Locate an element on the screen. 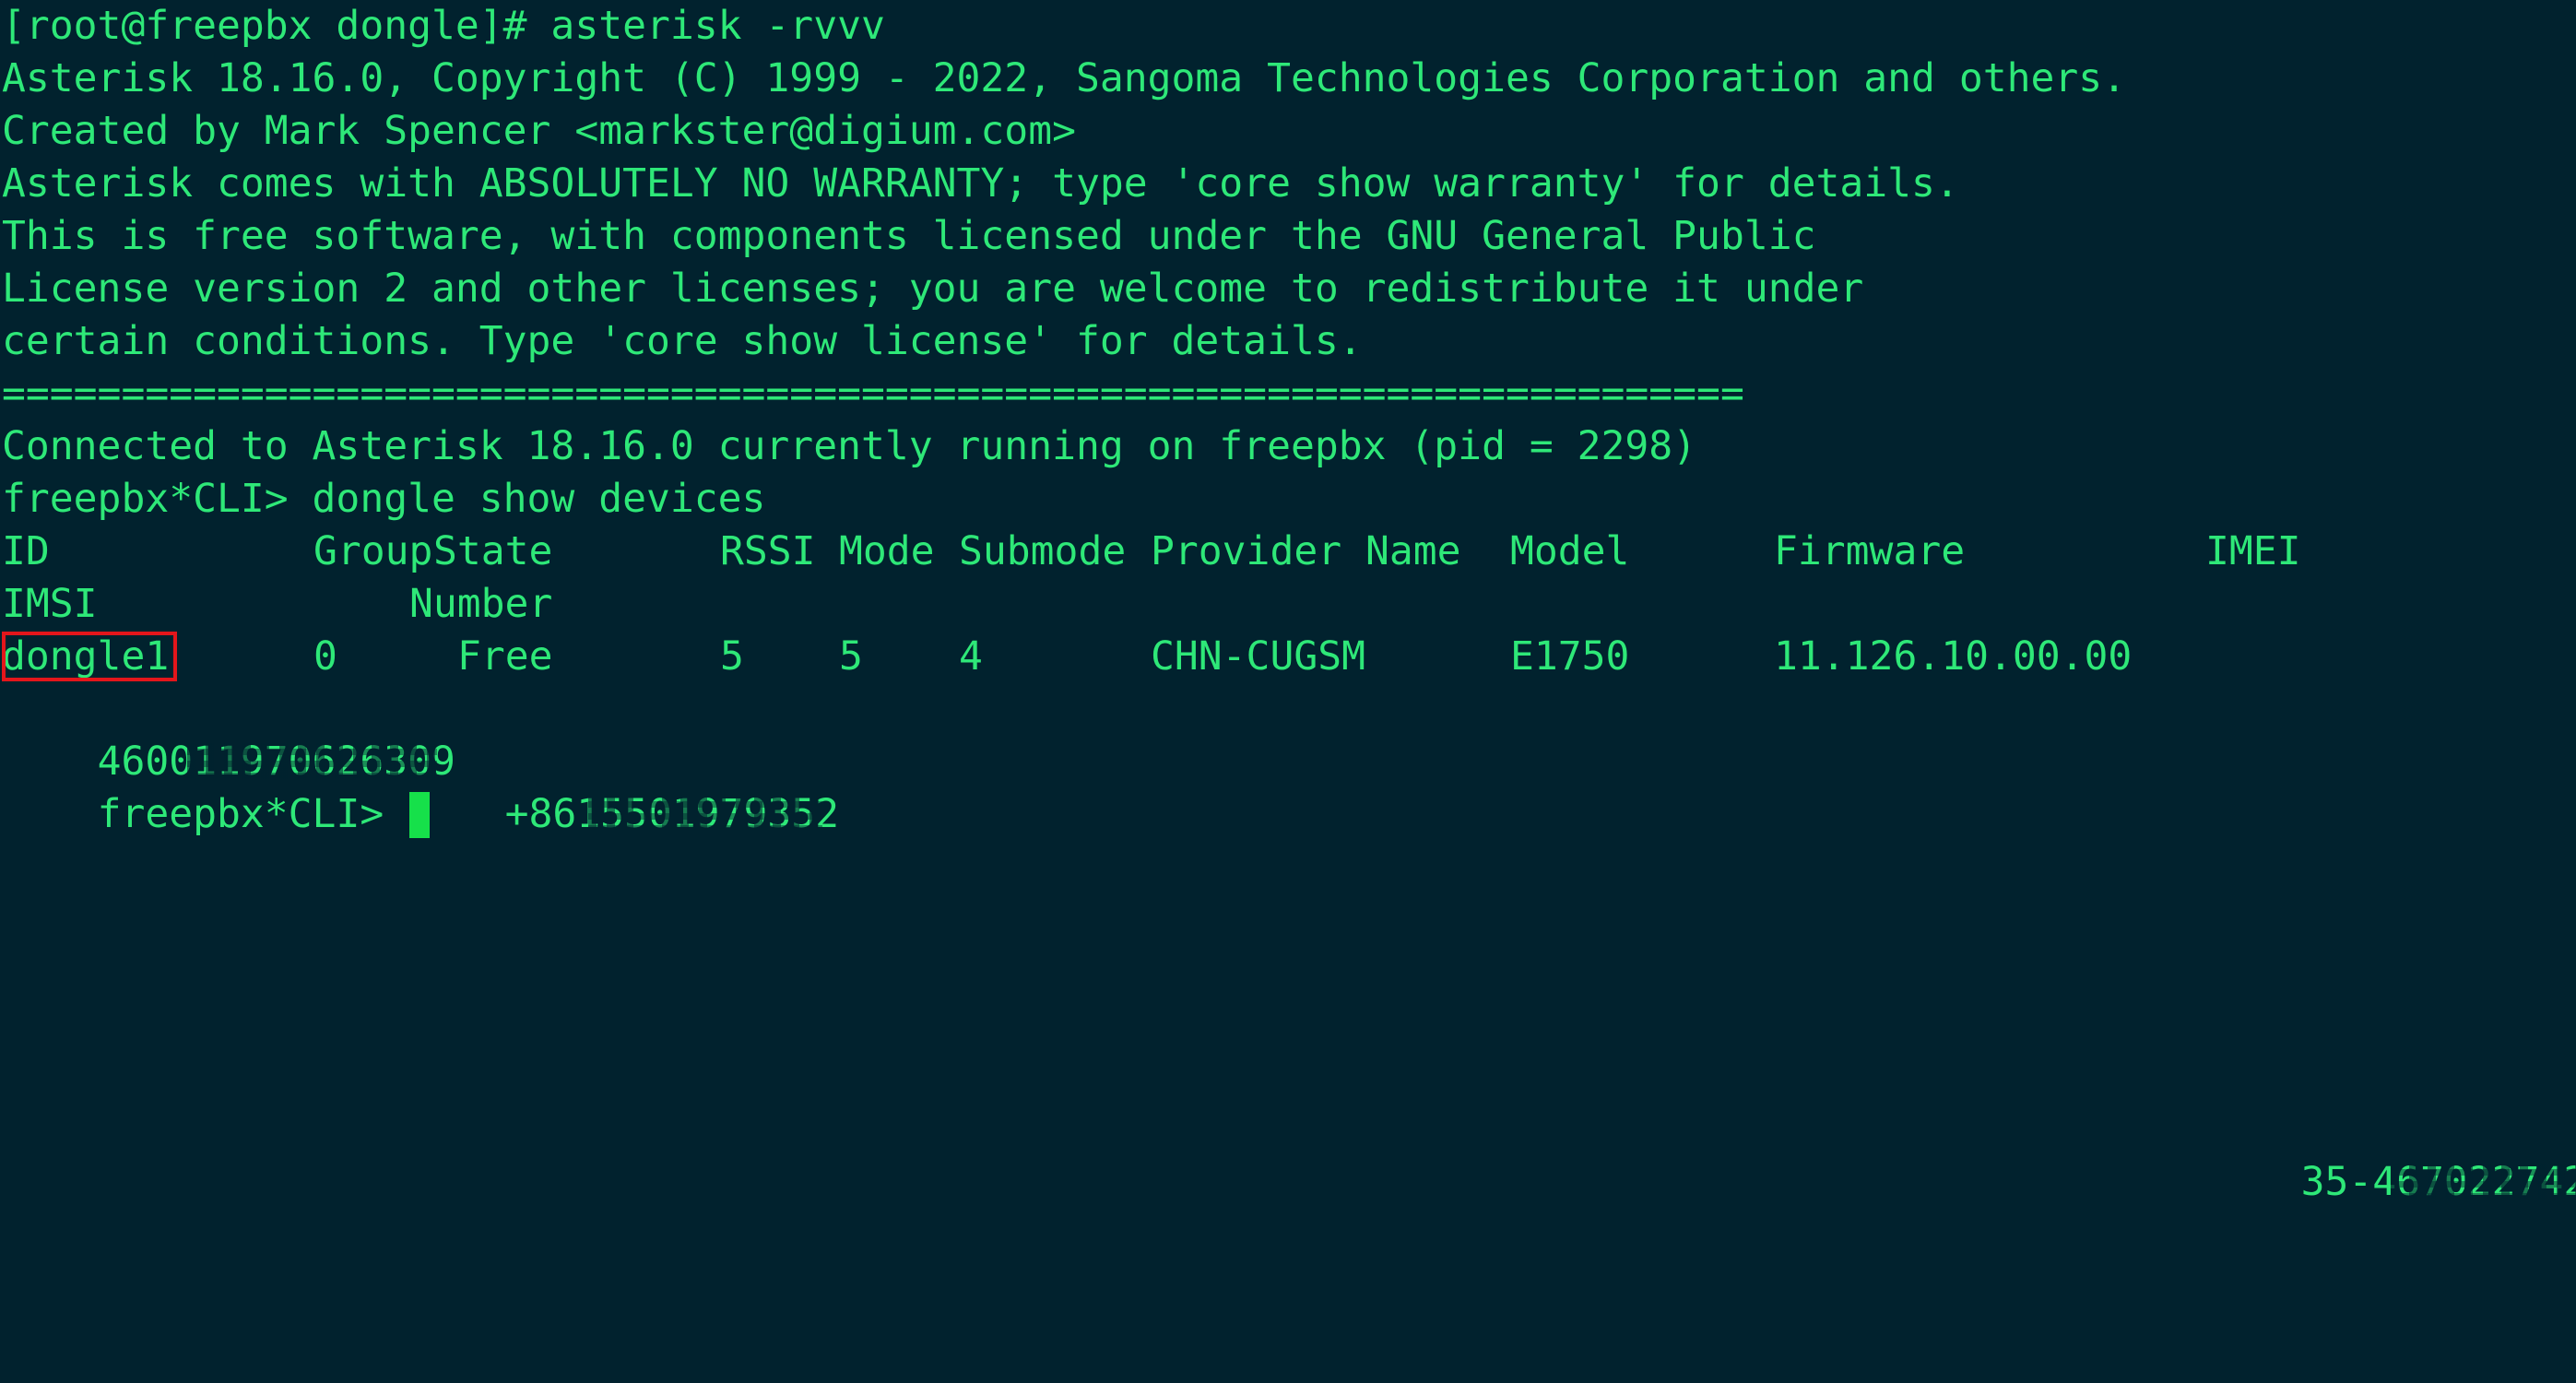 The width and height of the screenshot is (2576, 1383). column-header-id: ID is located at coordinates (26, 551).